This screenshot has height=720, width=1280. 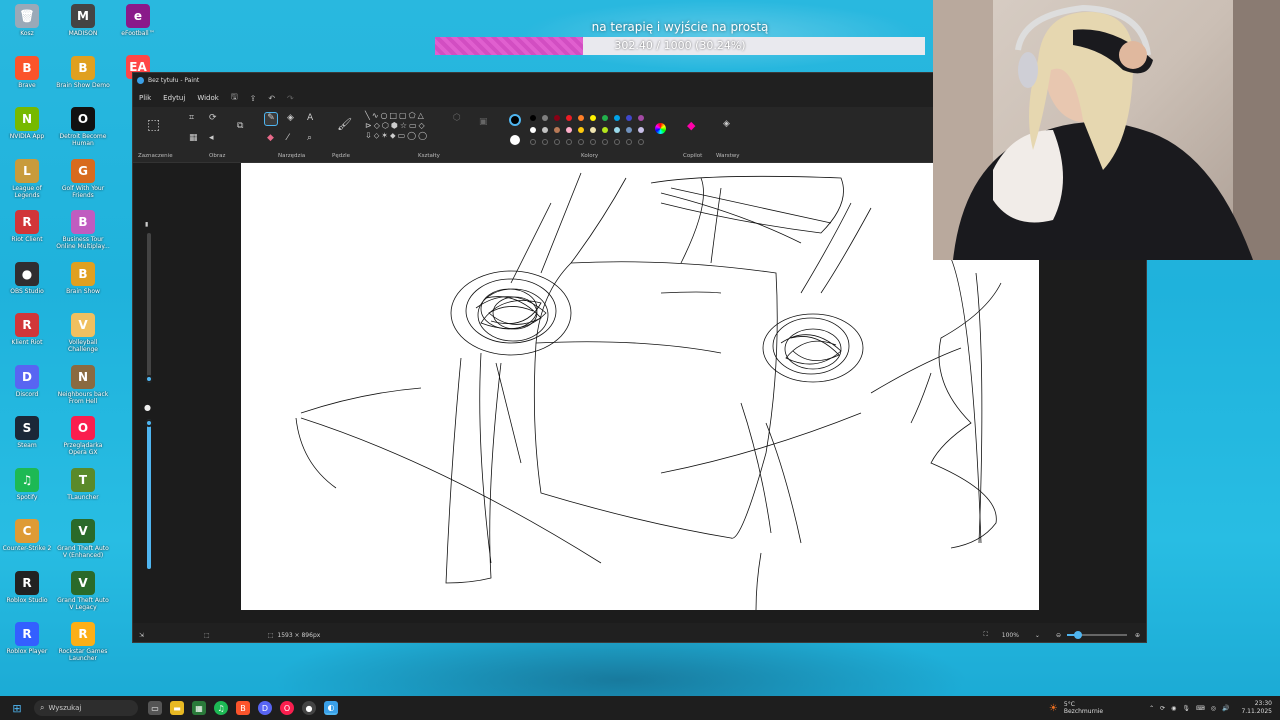 I want to click on secondary-color, so click(x=515, y=140).